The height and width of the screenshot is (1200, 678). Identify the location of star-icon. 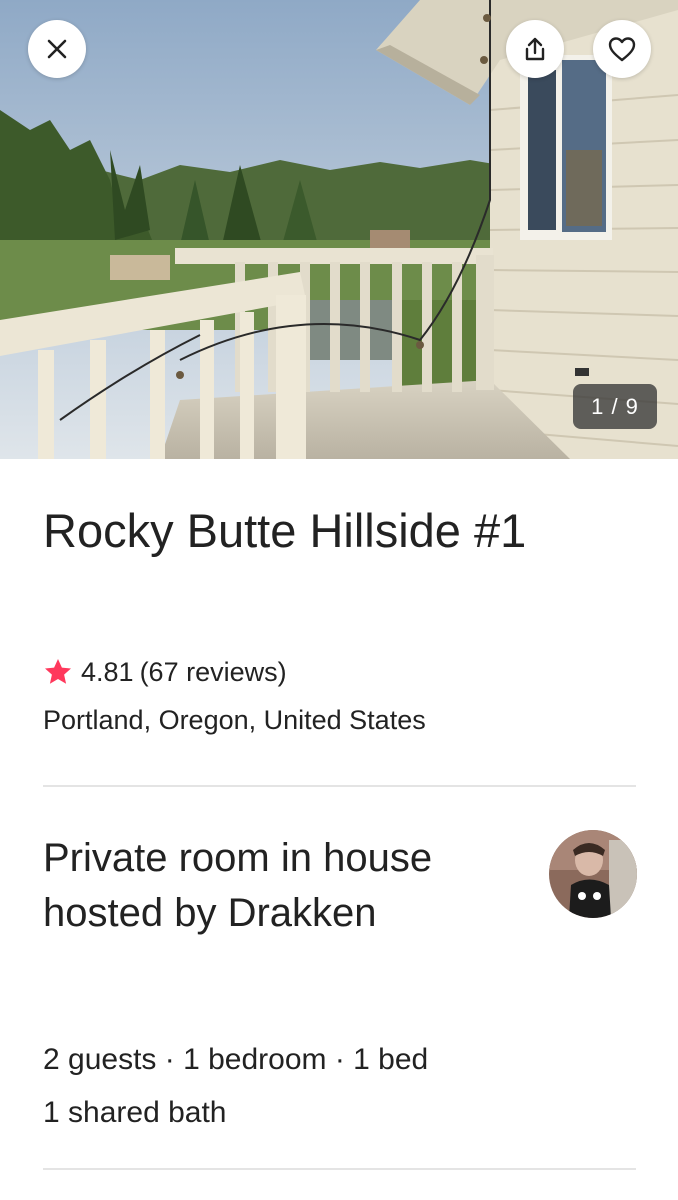
(58, 672).